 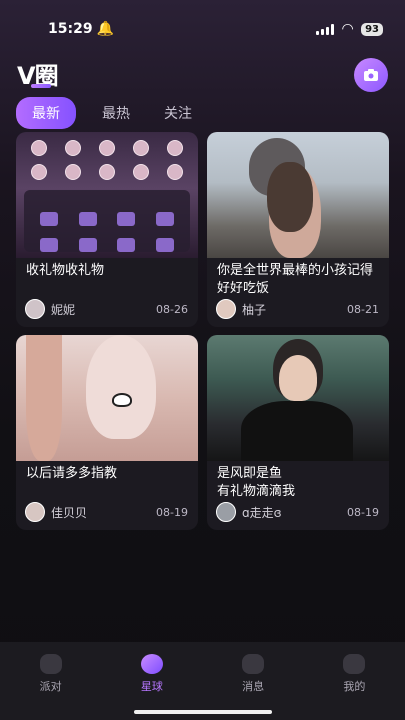 What do you see at coordinates (325, 29) in the screenshot?
I see `cellular-signal-icon` at bounding box center [325, 29].